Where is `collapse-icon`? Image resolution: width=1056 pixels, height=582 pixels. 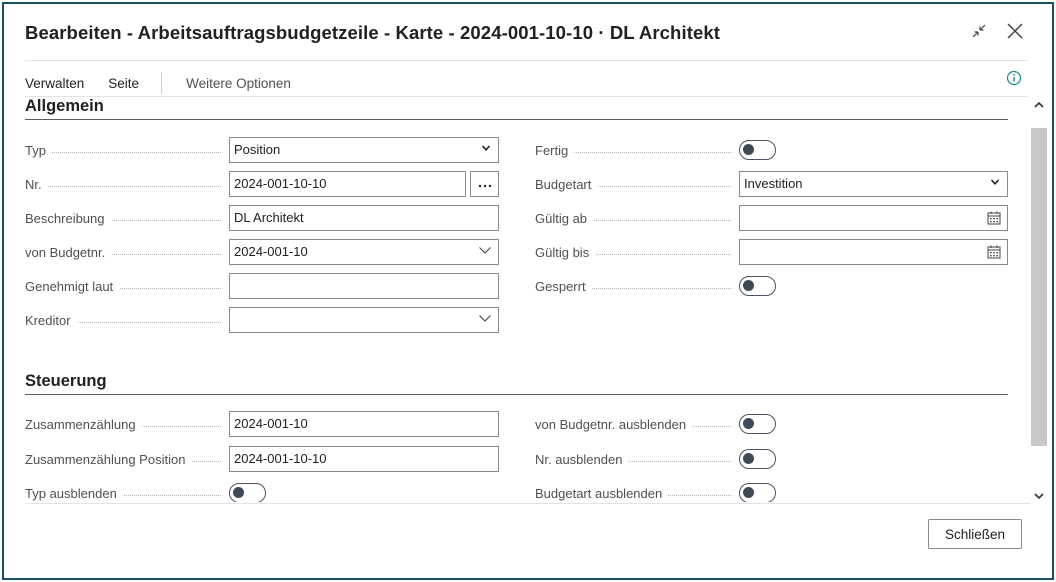 collapse-icon is located at coordinates (979, 31).